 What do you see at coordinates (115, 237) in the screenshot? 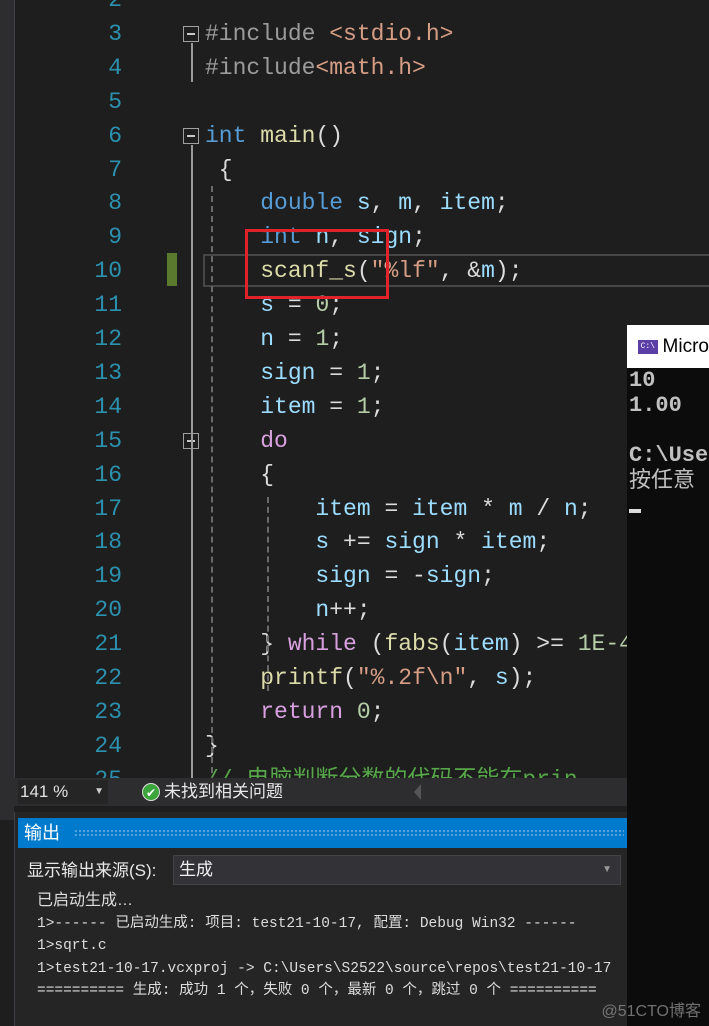
I see `line-number: 9` at bounding box center [115, 237].